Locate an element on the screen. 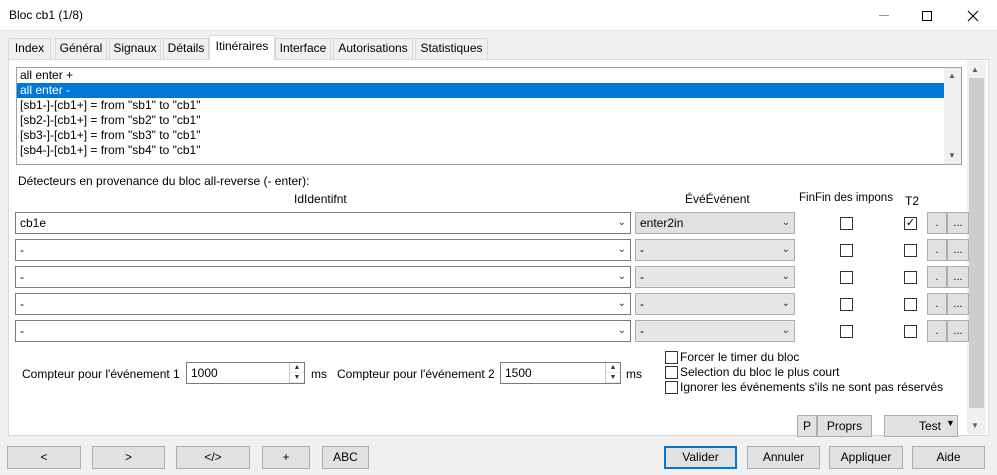 This screenshot has width=997, height=475. counter2-label: Compteur pour l'événement 2 is located at coordinates (416, 374).